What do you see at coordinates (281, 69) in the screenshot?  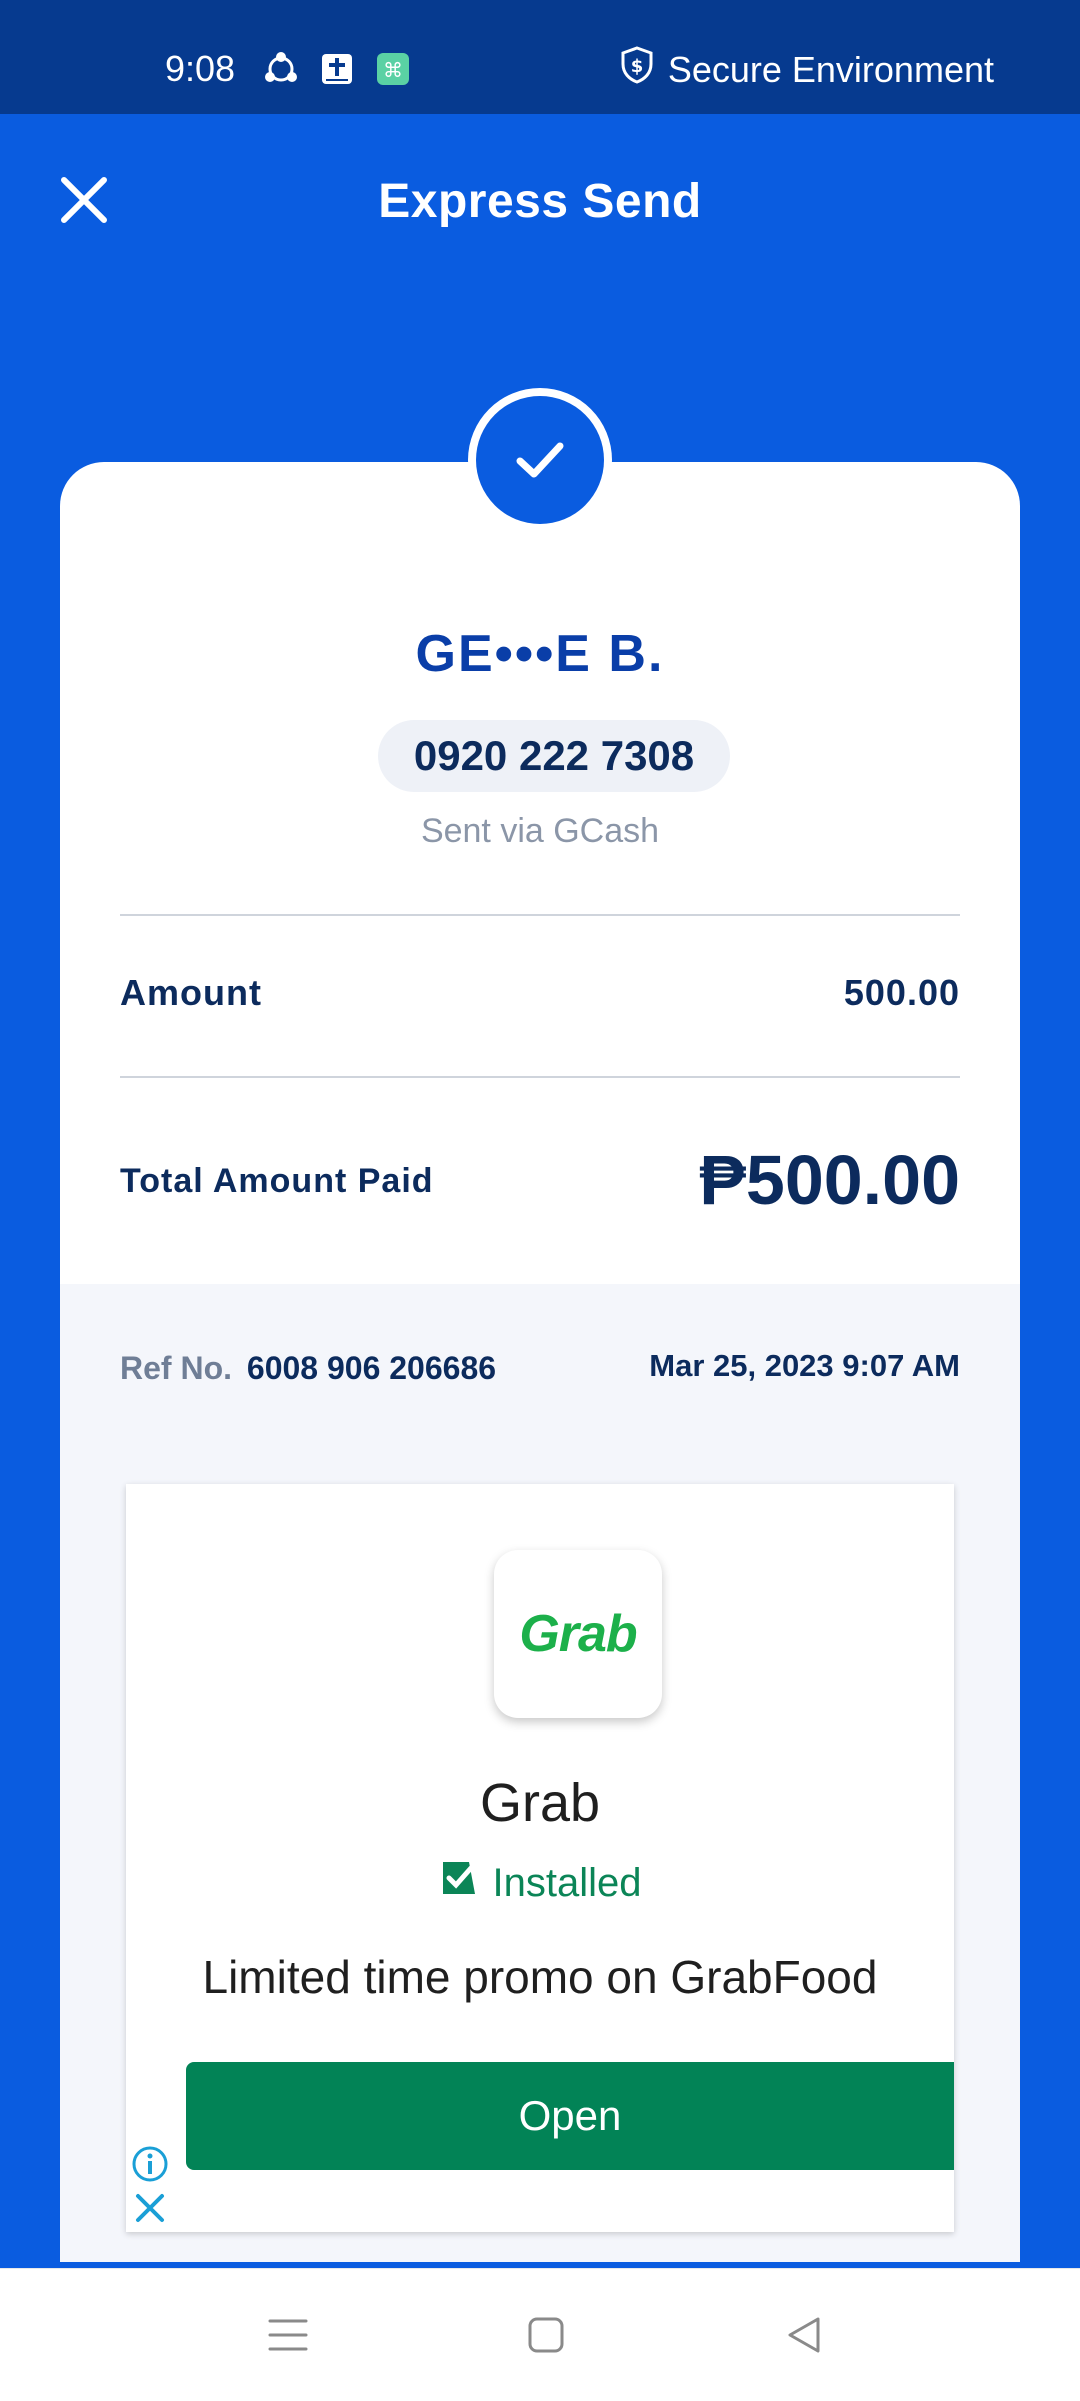 I see `share-icon` at bounding box center [281, 69].